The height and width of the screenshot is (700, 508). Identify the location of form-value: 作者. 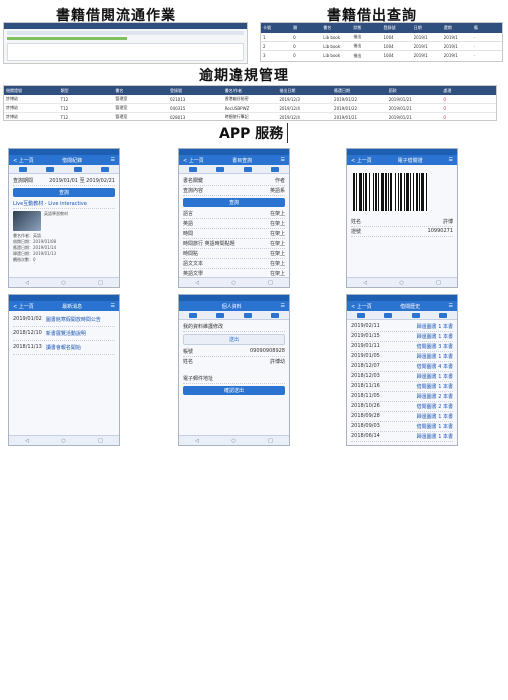
(280, 180).